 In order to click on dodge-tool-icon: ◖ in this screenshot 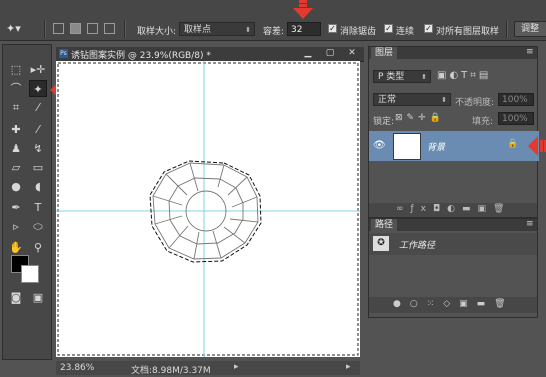, I will do `click(38, 186)`.